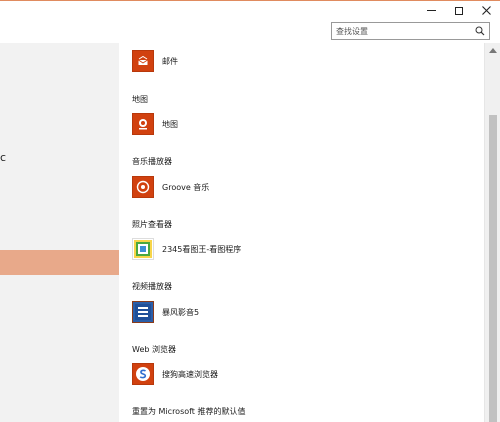 The image size is (500, 422). I want to click on scroll-up-arrow-icon, so click(493, 50).